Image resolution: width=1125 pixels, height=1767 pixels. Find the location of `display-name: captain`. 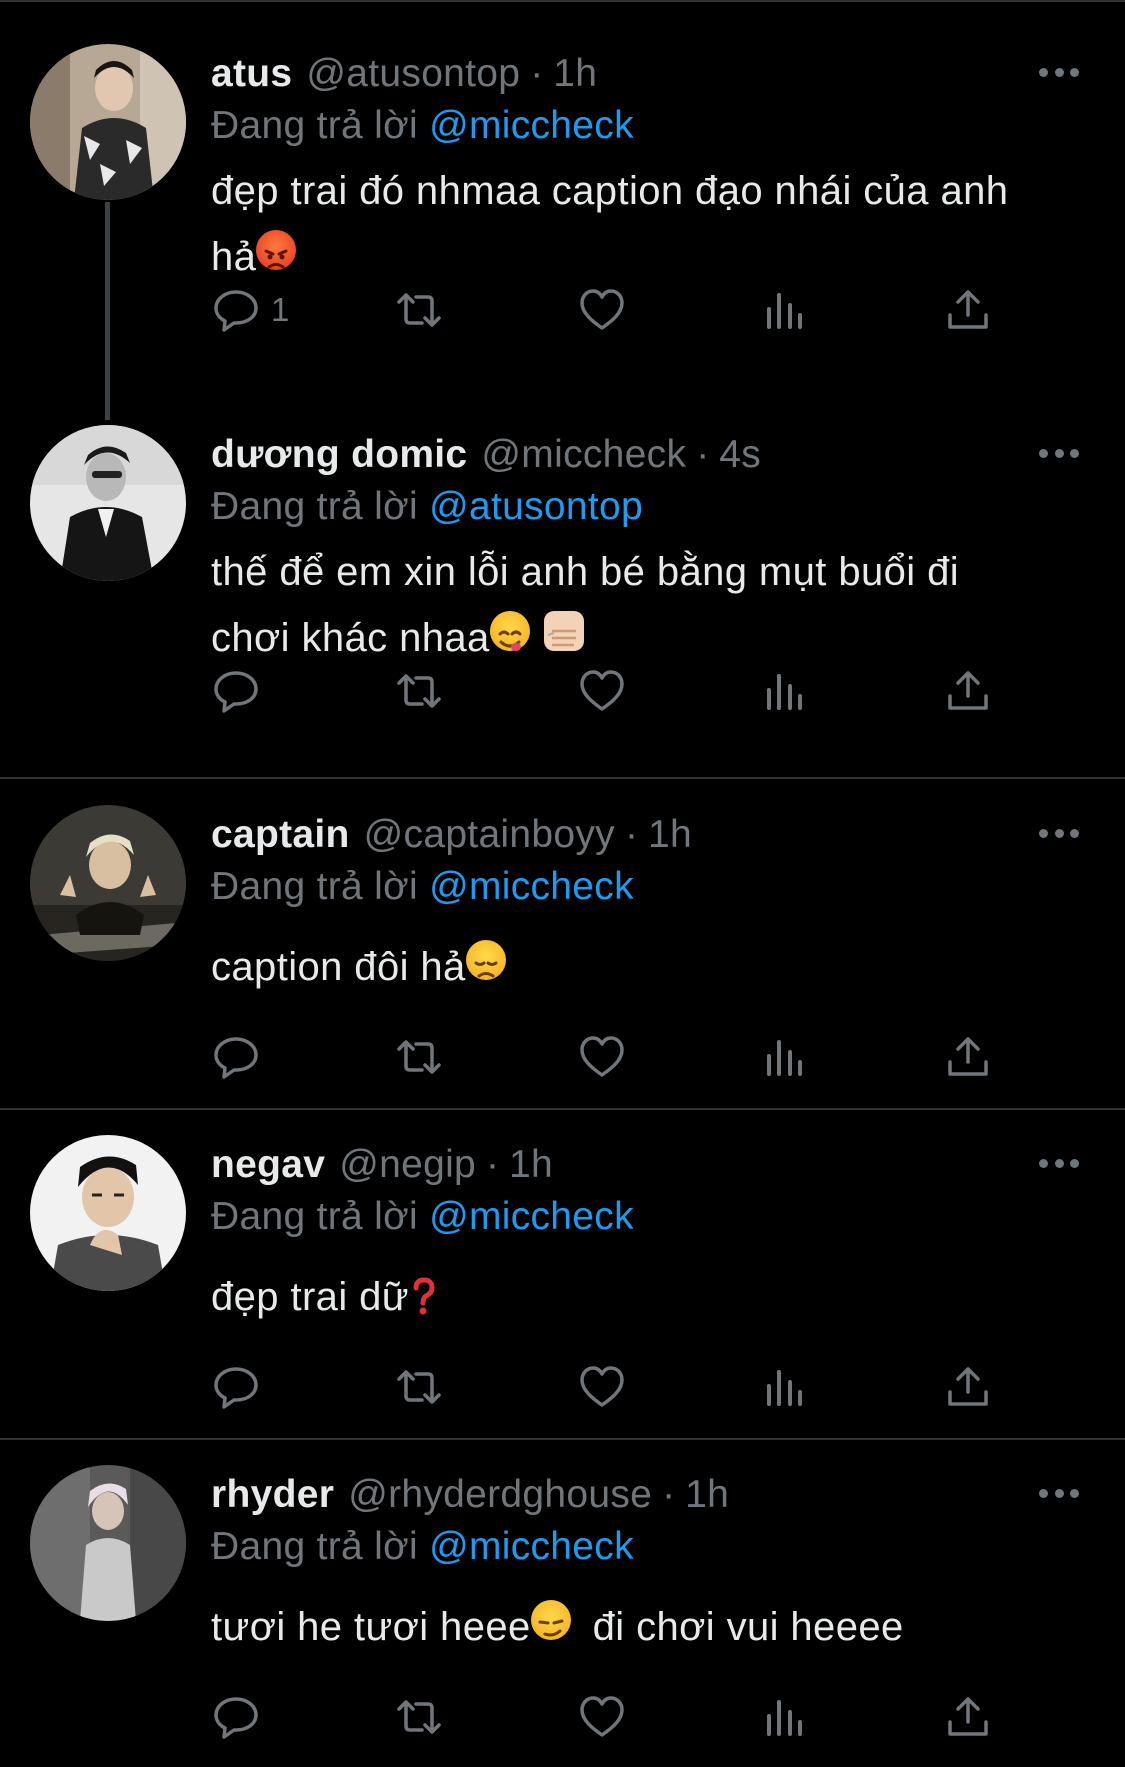

display-name: captain is located at coordinates (280, 835).